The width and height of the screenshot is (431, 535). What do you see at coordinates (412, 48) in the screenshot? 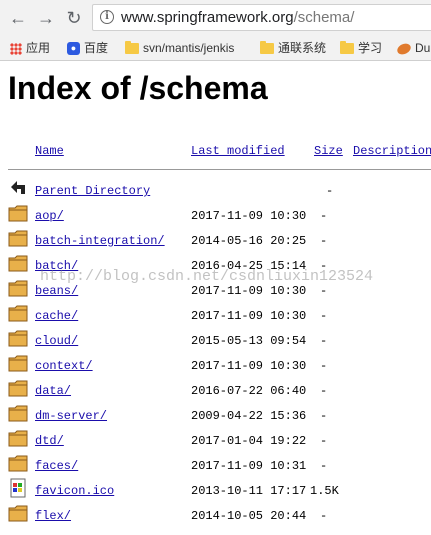
I see `bookmark-du: Du` at bounding box center [412, 48].